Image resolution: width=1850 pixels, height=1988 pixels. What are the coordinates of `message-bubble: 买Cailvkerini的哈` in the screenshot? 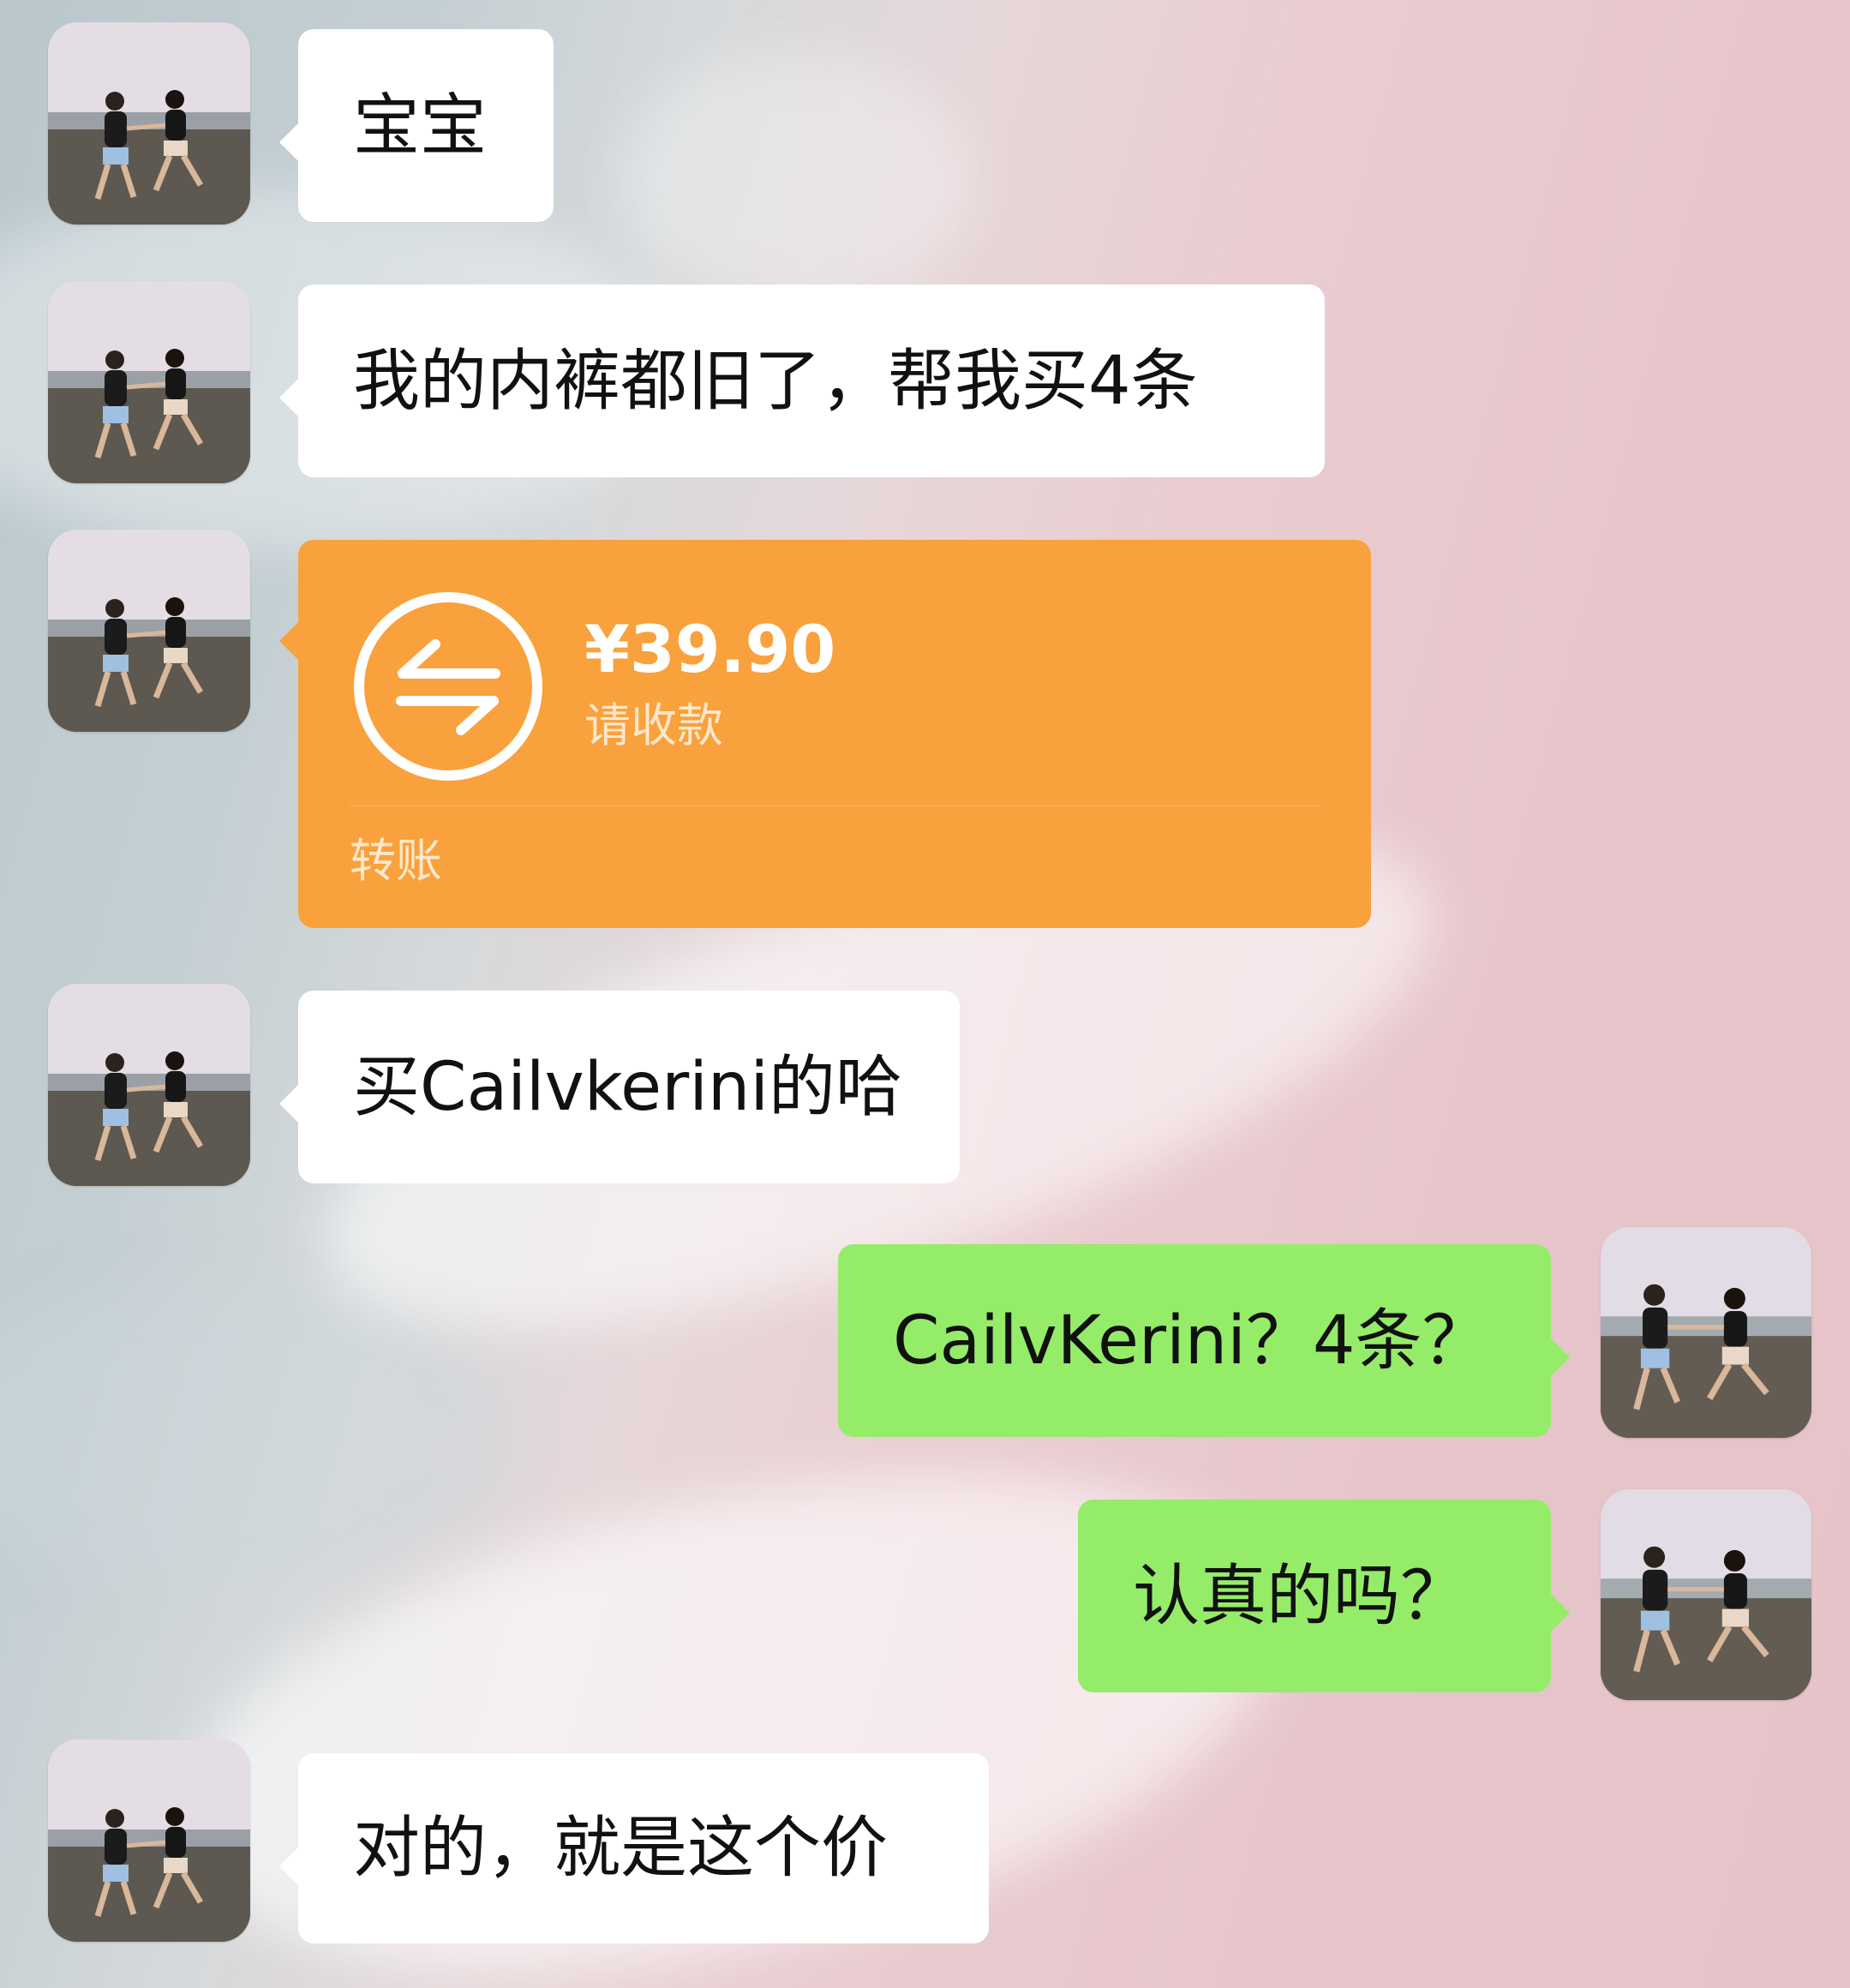 It's located at (619, 1087).